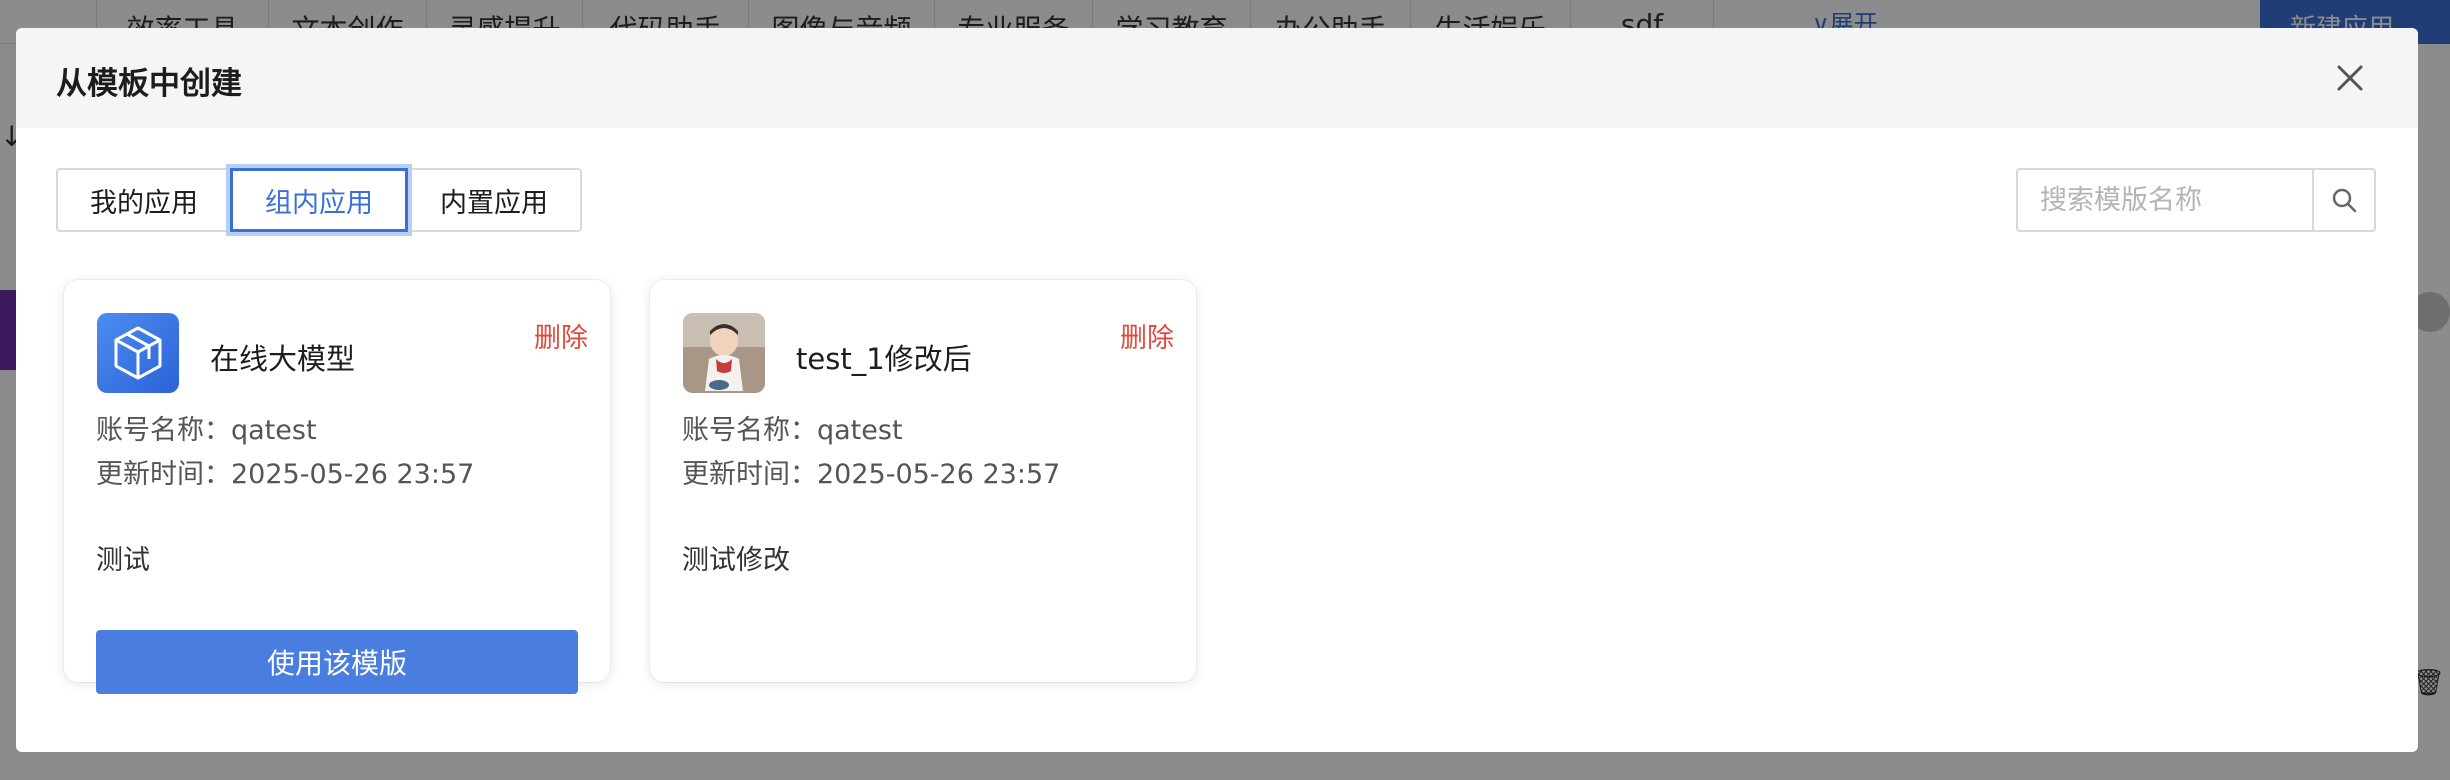  I want to click on search-icon, so click(2344, 200).